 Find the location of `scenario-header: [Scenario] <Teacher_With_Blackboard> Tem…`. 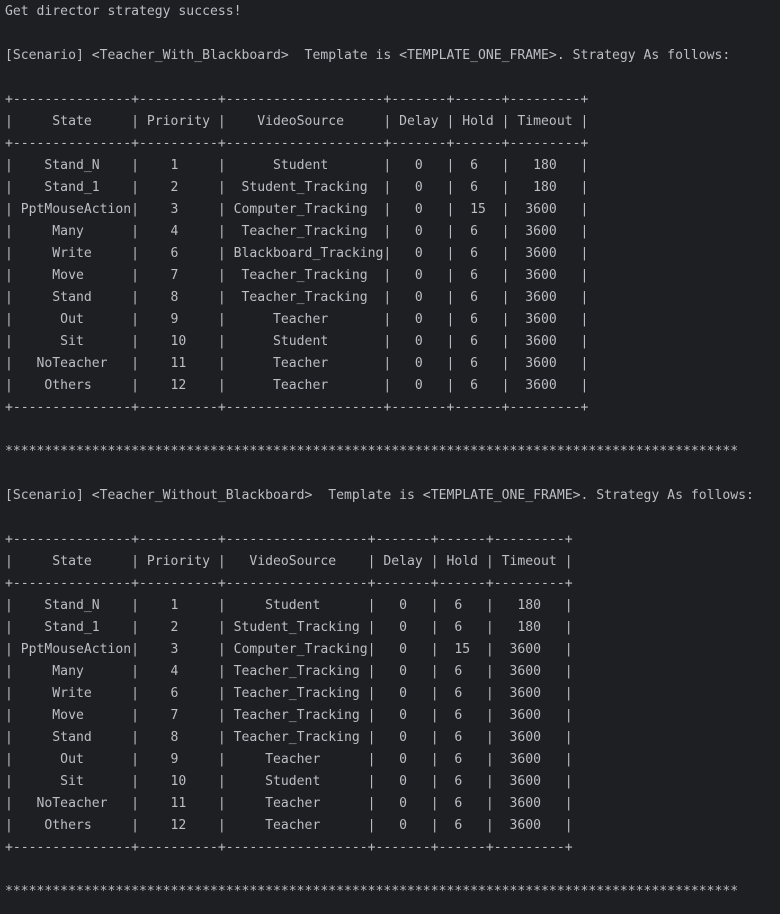

scenario-header: [Scenario] <Teacher_With_Blackboard> Tem… is located at coordinates (368, 55).